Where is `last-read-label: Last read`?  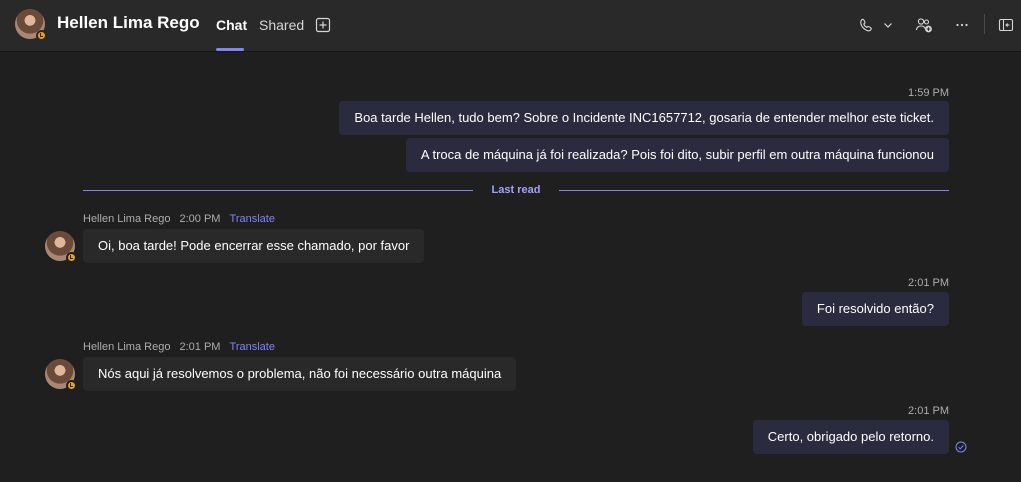 last-read-label: Last read is located at coordinates (516, 190).